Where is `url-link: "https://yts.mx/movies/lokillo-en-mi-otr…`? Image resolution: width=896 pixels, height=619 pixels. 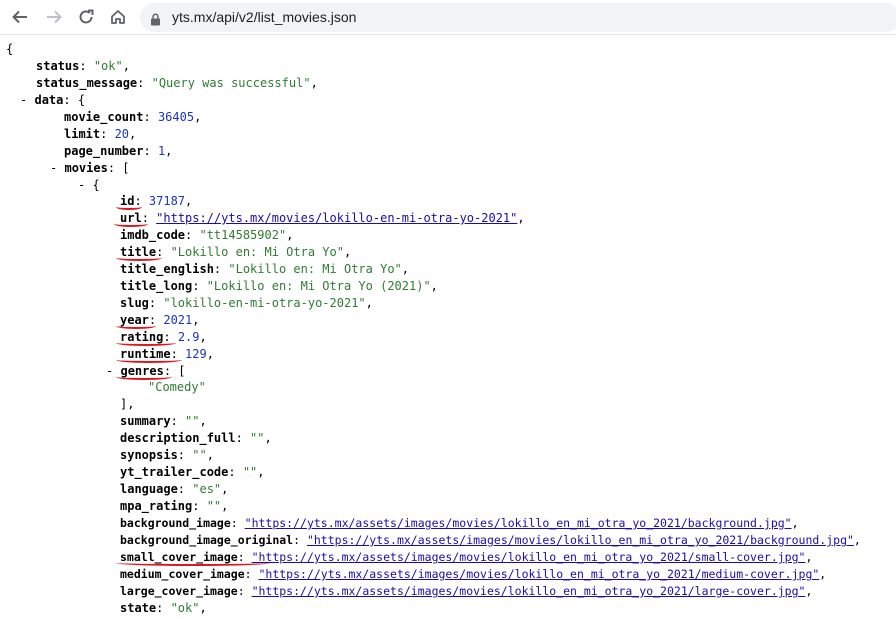 url-link: "https://yts.mx/movies/lokillo-en-mi-otr… is located at coordinates (336, 218).